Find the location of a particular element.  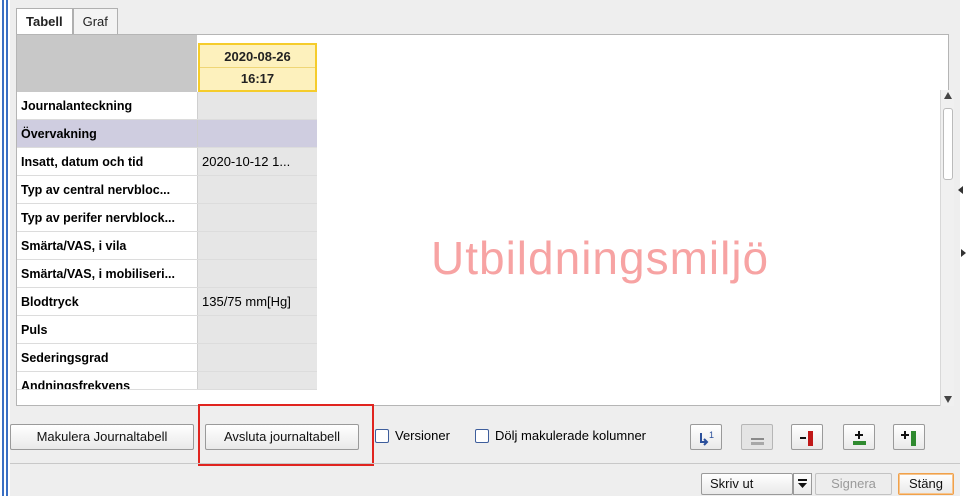

vertical-scrollbar is located at coordinates (947, 248).